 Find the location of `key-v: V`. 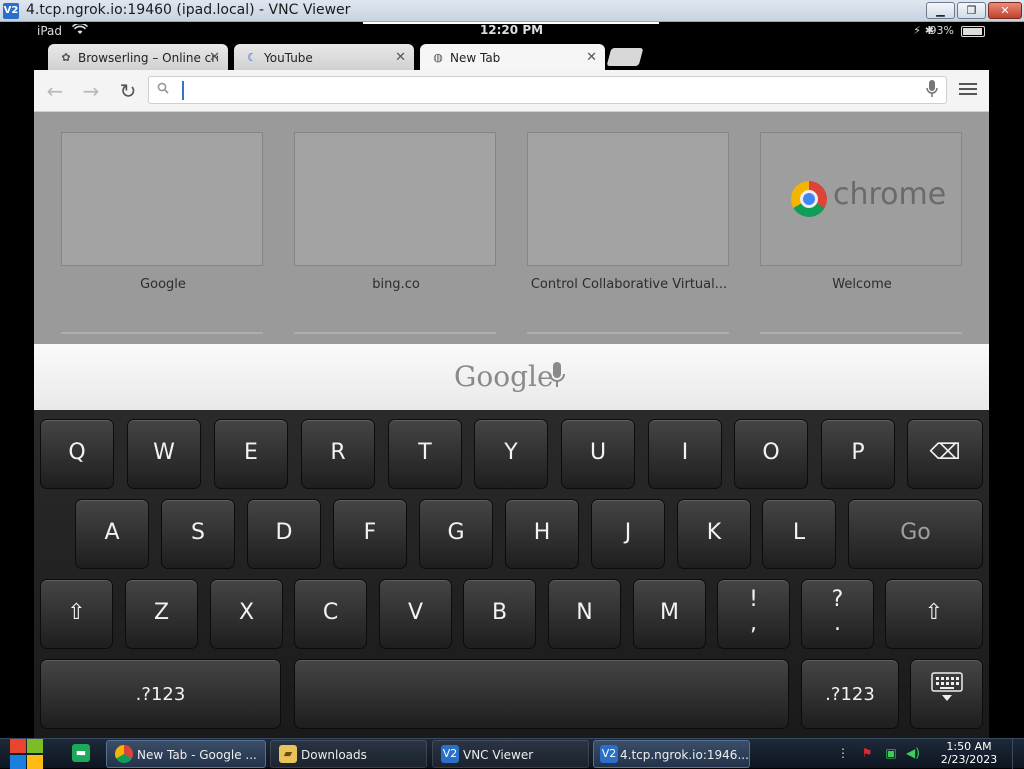

key-v: V is located at coordinates (415, 614).